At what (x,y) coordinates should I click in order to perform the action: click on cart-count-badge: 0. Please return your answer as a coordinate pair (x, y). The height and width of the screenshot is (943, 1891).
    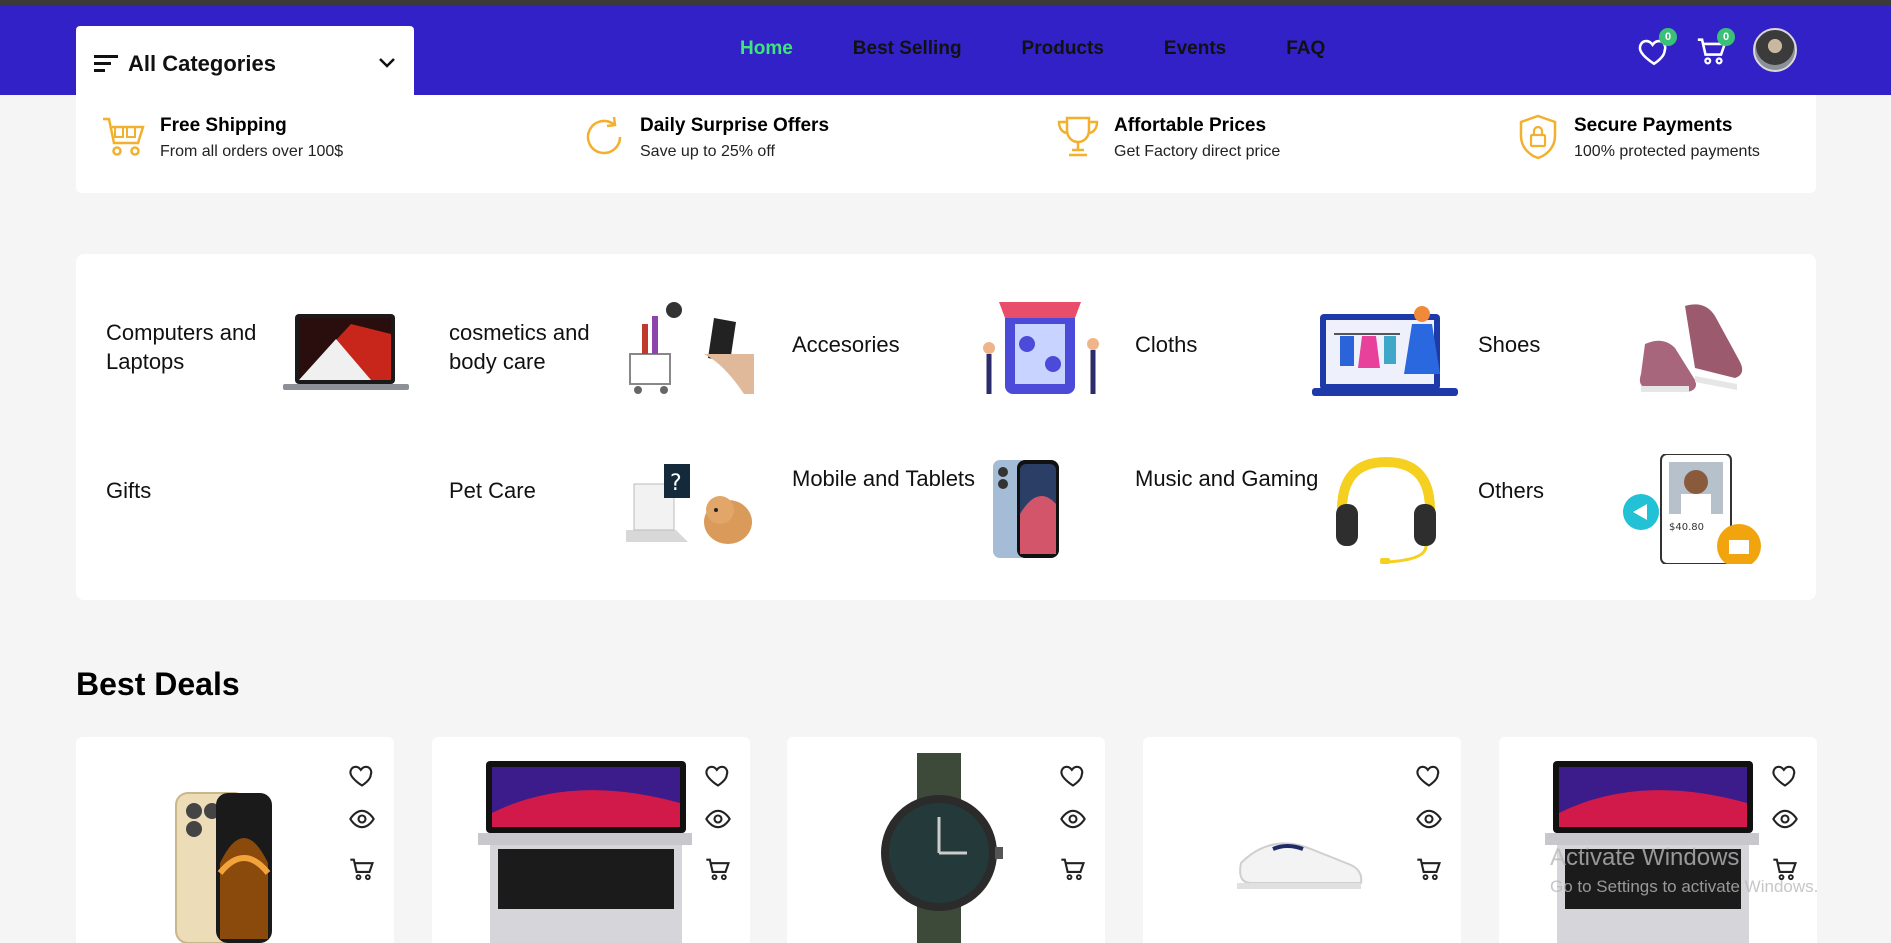
    Looking at the image, I should click on (1726, 37).